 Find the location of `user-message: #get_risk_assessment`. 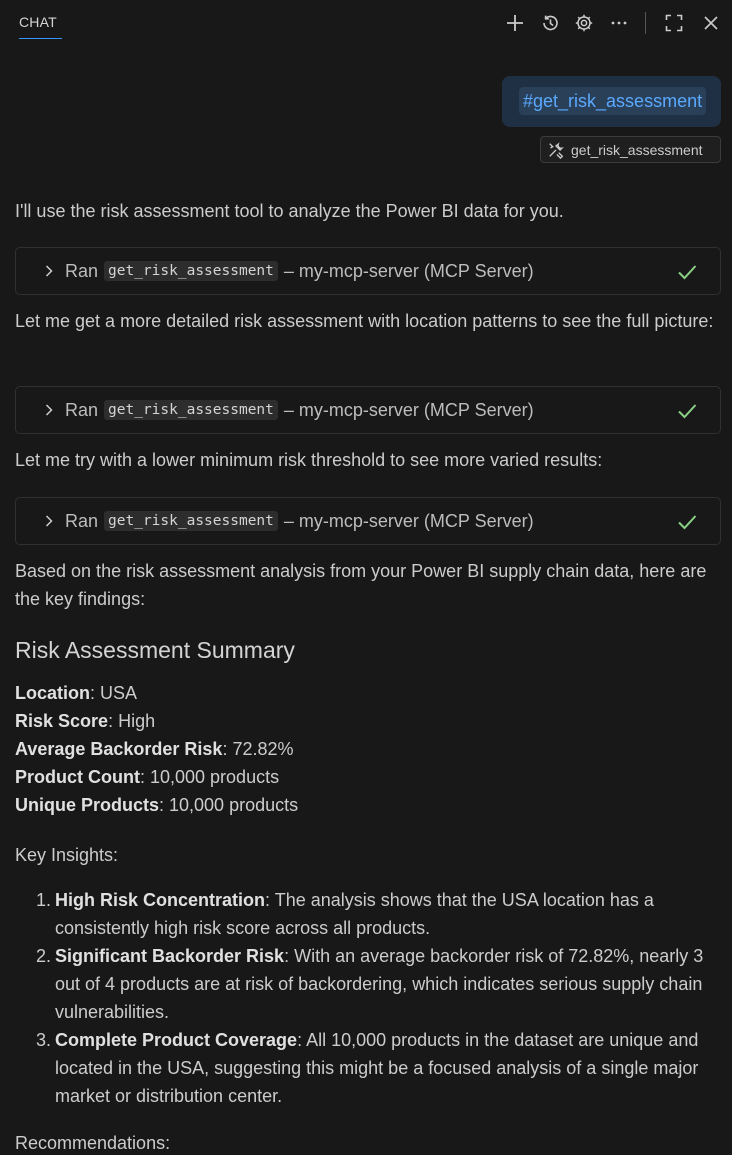

user-message: #get_risk_assessment is located at coordinates (611, 101).